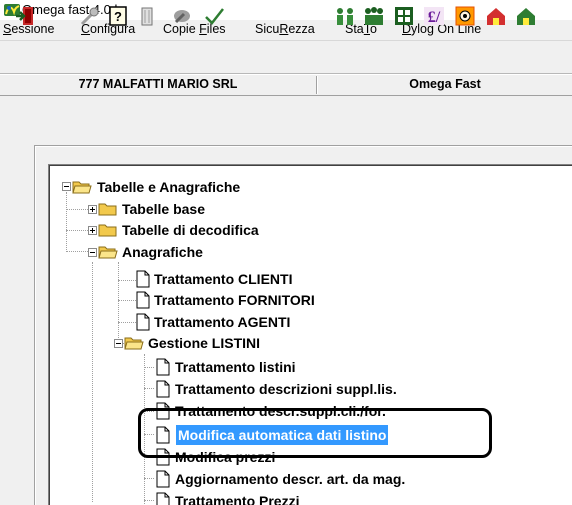 The height and width of the screenshot is (505, 572). What do you see at coordinates (148, 16) in the screenshot?
I see `trash-icon` at bounding box center [148, 16].